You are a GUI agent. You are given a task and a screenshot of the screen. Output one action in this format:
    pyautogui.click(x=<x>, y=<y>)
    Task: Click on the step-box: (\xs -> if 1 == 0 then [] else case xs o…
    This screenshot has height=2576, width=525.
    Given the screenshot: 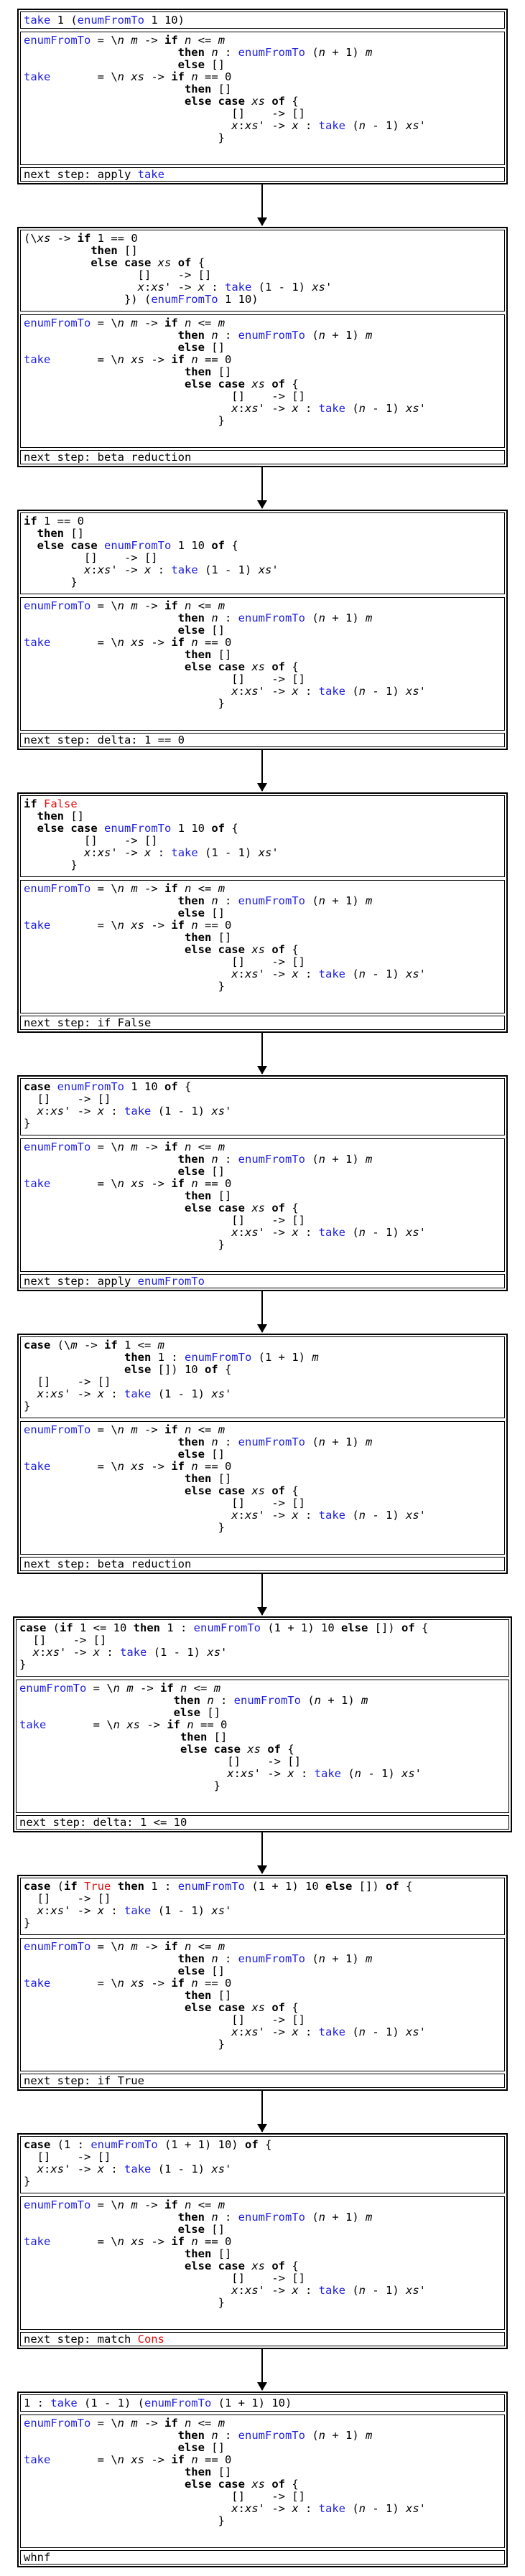 What is the action you would take?
    pyautogui.click(x=262, y=347)
    